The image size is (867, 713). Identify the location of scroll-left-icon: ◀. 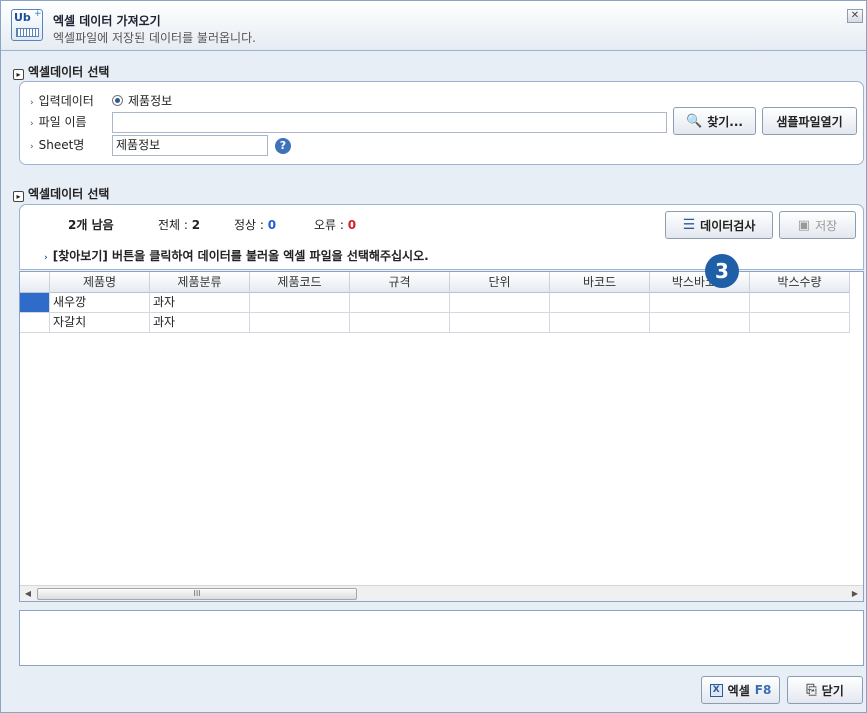
(28, 593).